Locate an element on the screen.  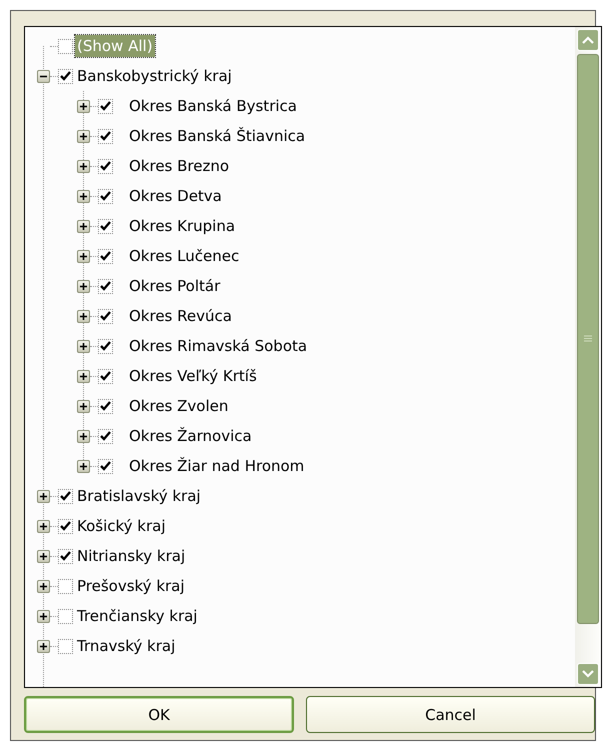
tree-item-label: Okres Rimavská Sobota is located at coordinates (218, 346).